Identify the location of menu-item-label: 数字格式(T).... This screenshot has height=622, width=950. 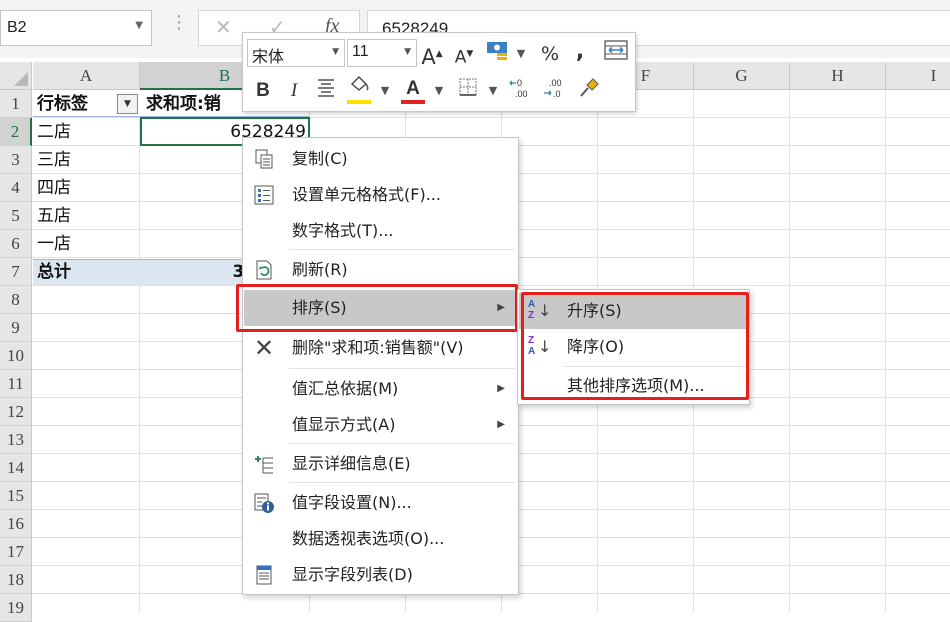
(343, 230).